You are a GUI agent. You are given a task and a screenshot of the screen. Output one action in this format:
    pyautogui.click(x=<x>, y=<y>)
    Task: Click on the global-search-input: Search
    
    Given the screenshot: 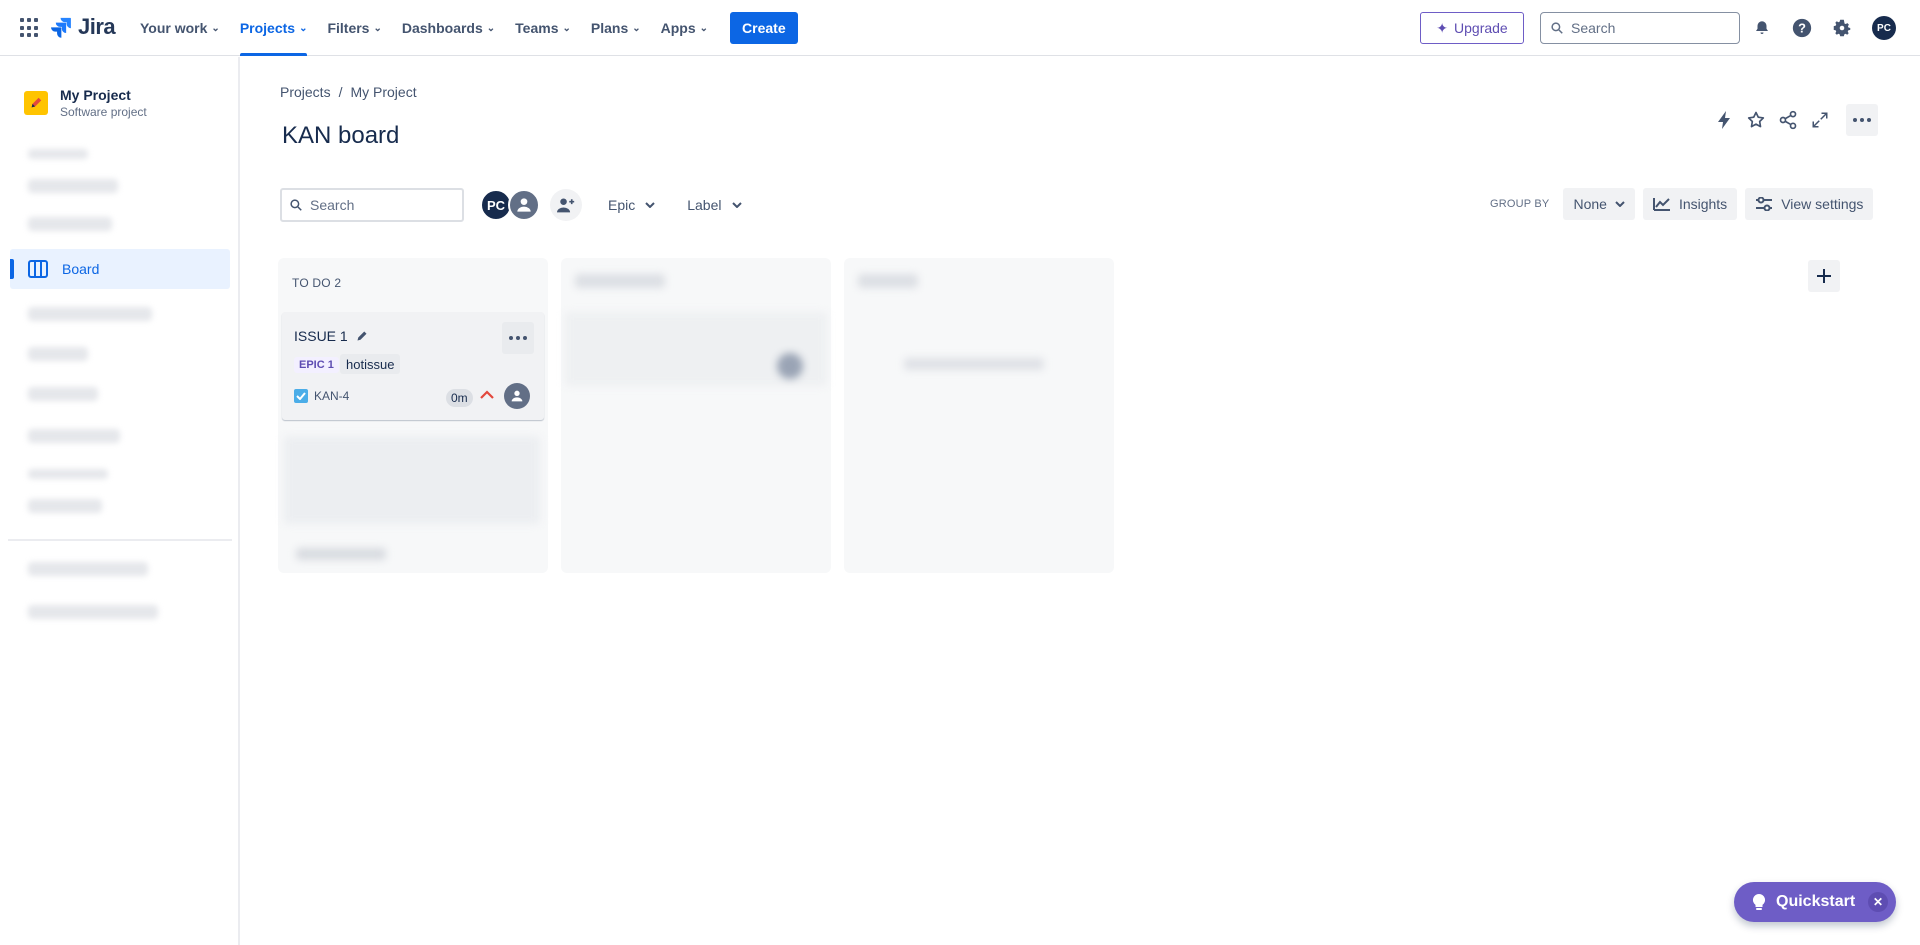 What is the action you would take?
    pyautogui.click(x=1640, y=28)
    